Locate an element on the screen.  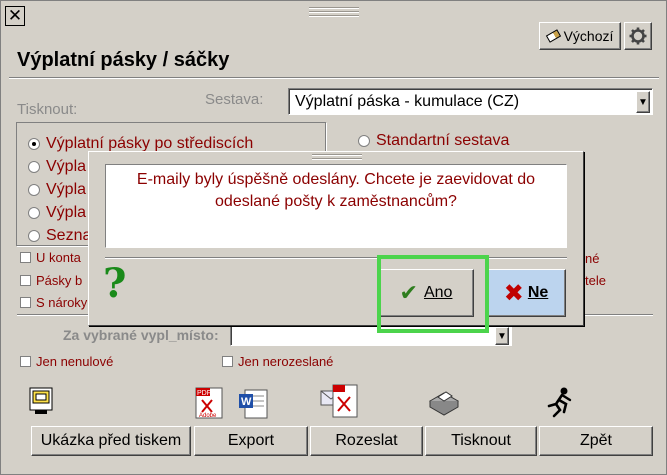
send-button: Rozeslat is located at coordinates (366, 441).